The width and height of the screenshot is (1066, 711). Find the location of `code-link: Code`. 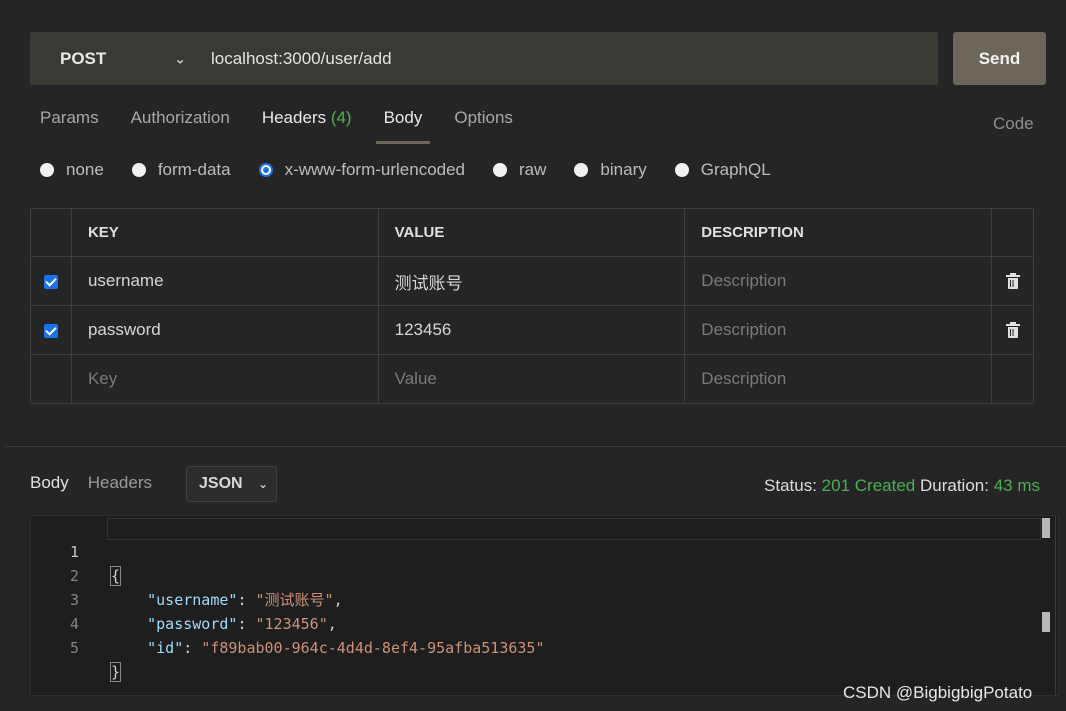

code-link: Code is located at coordinates (1013, 124).